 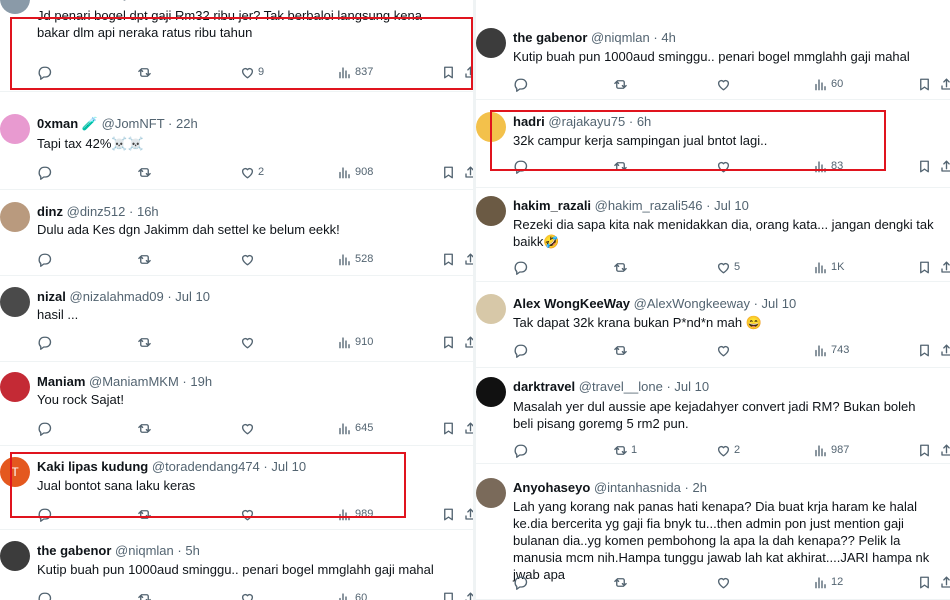 What do you see at coordinates (148, 211) in the screenshot?
I see `timestamp: 16h` at bounding box center [148, 211].